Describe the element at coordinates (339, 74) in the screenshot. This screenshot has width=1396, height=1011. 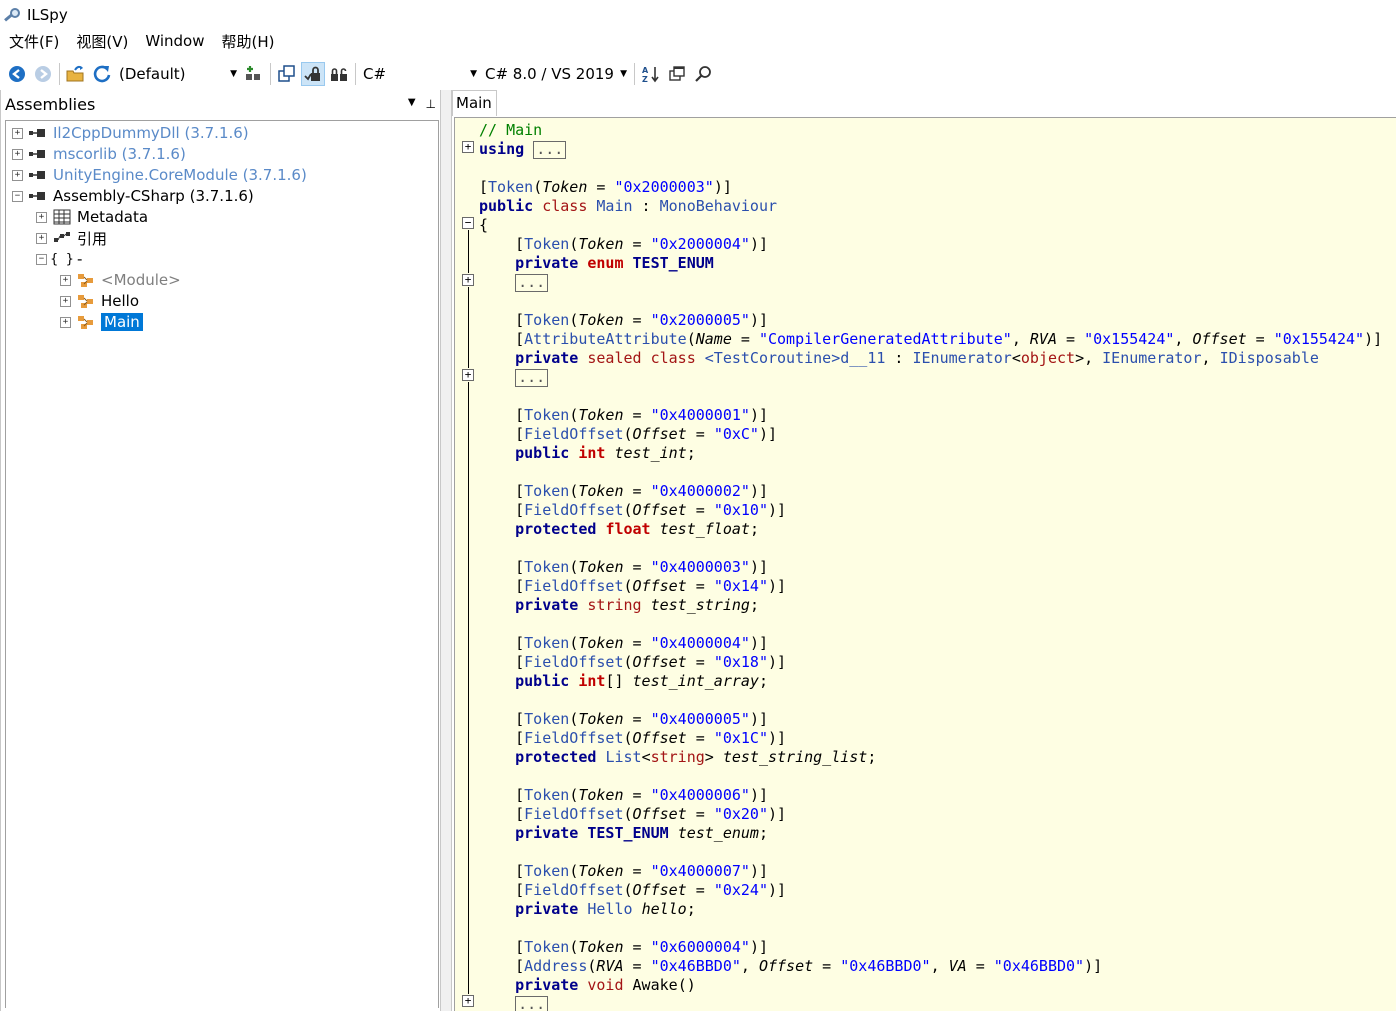
I see `show-private-button` at that location.